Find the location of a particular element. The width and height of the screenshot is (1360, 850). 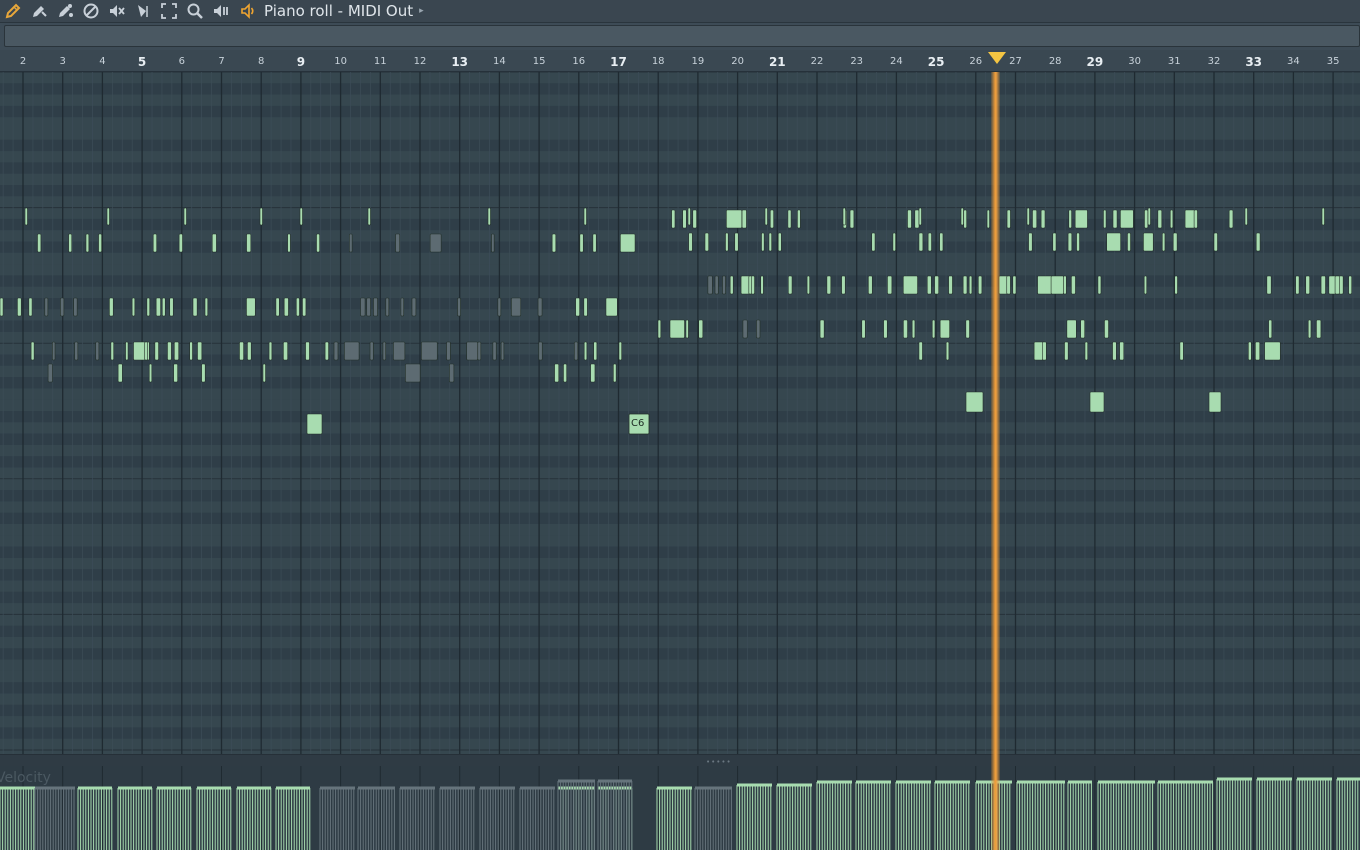

note-c6: C6 is located at coordinates (639, 424).